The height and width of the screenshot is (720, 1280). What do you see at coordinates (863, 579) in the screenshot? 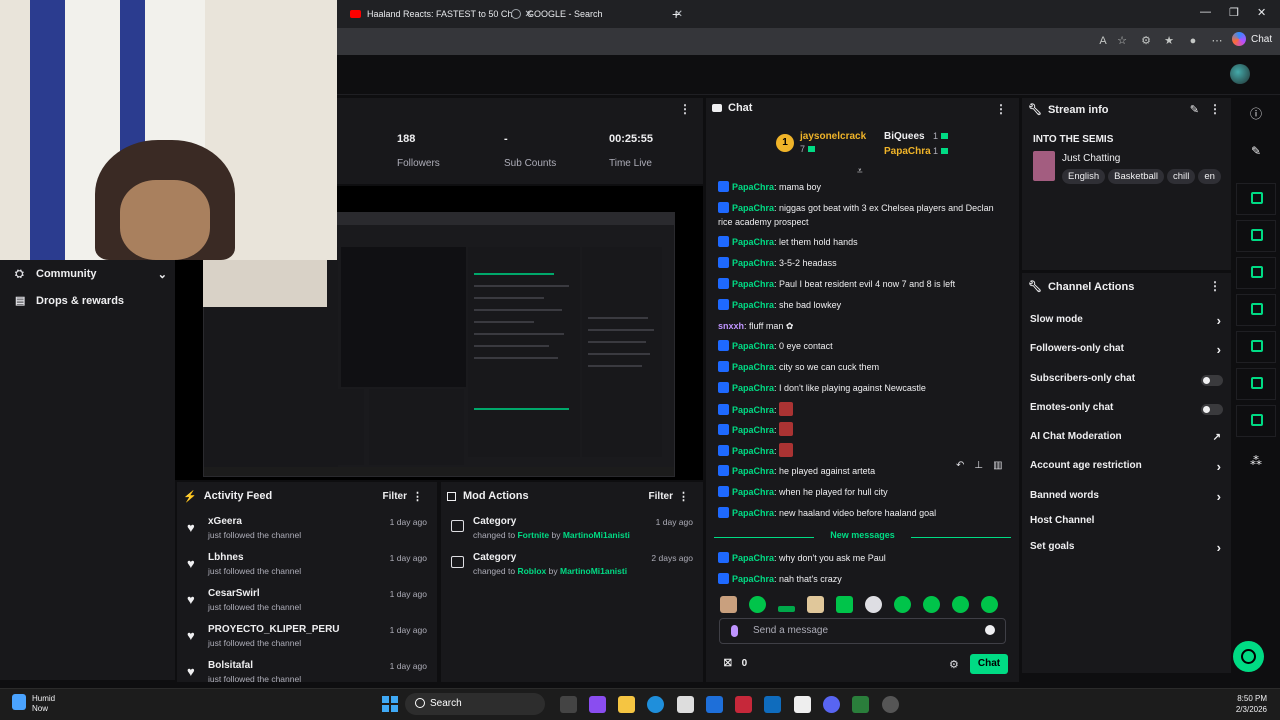
I see `chat-message: PapaChra: nah that's crazy` at bounding box center [863, 579].